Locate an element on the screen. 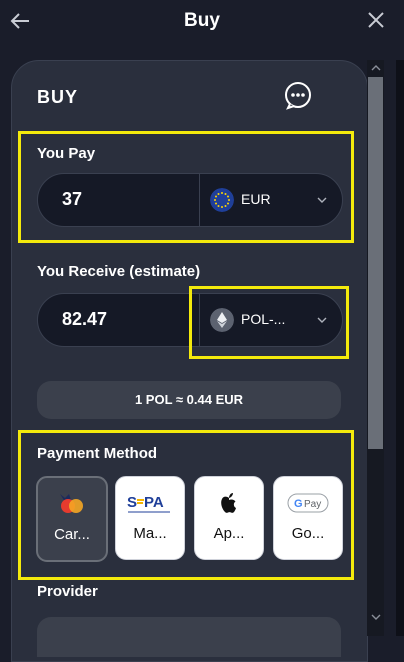 Image resolution: width=404 pixels, height=662 pixels. scroll-down-icon is located at coordinates (376, 617).